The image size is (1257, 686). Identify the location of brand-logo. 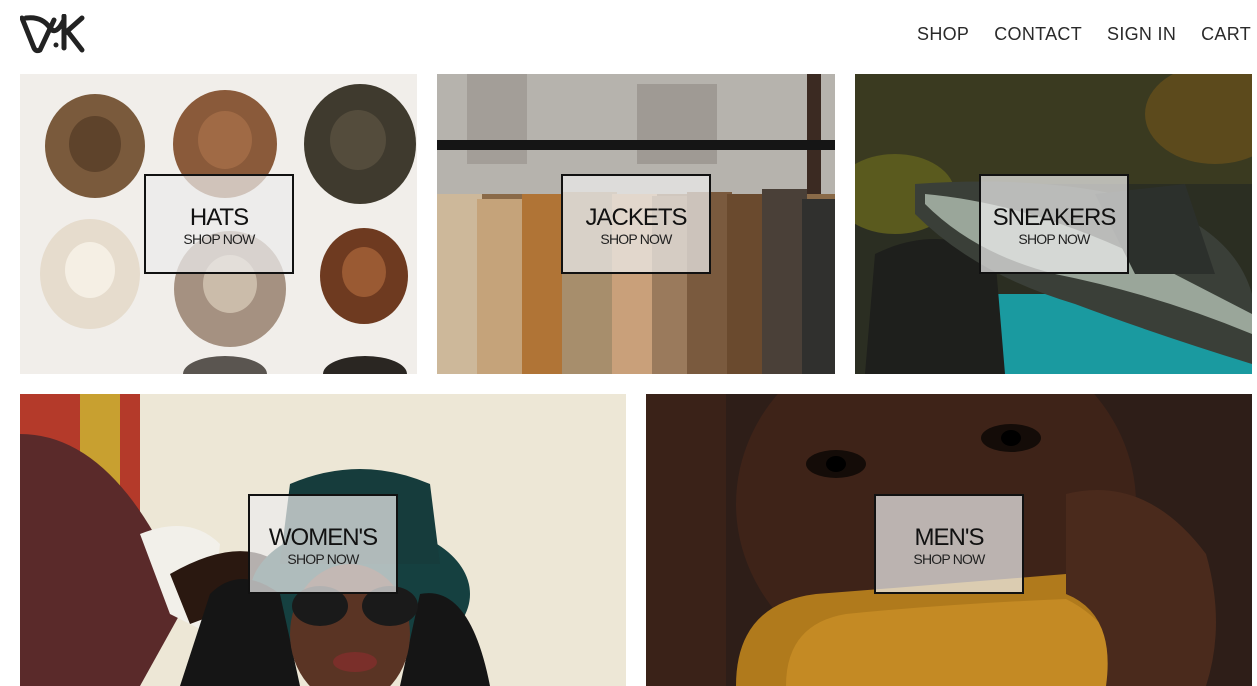
(52, 33).